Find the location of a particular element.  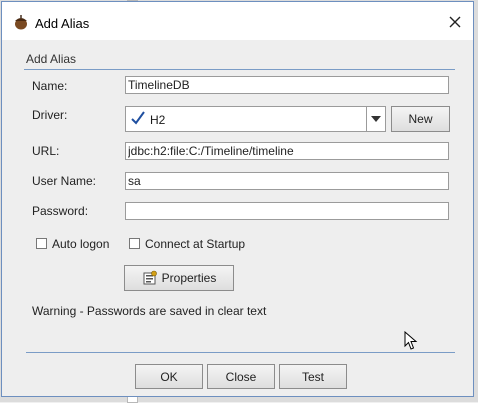

footer-divider is located at coordinates (240, 352).